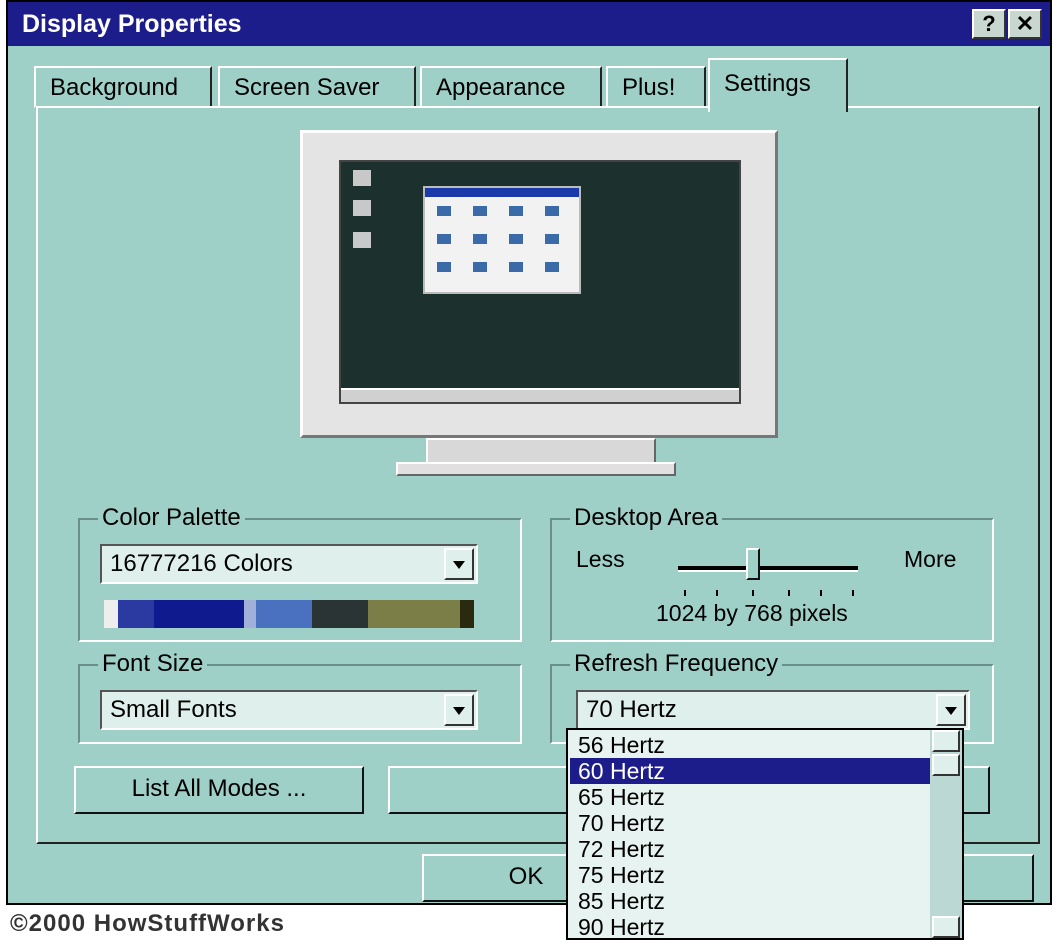 This screenshot has width=1056, height=940. I want to click on resolution-slider-track, so click(768, 569).